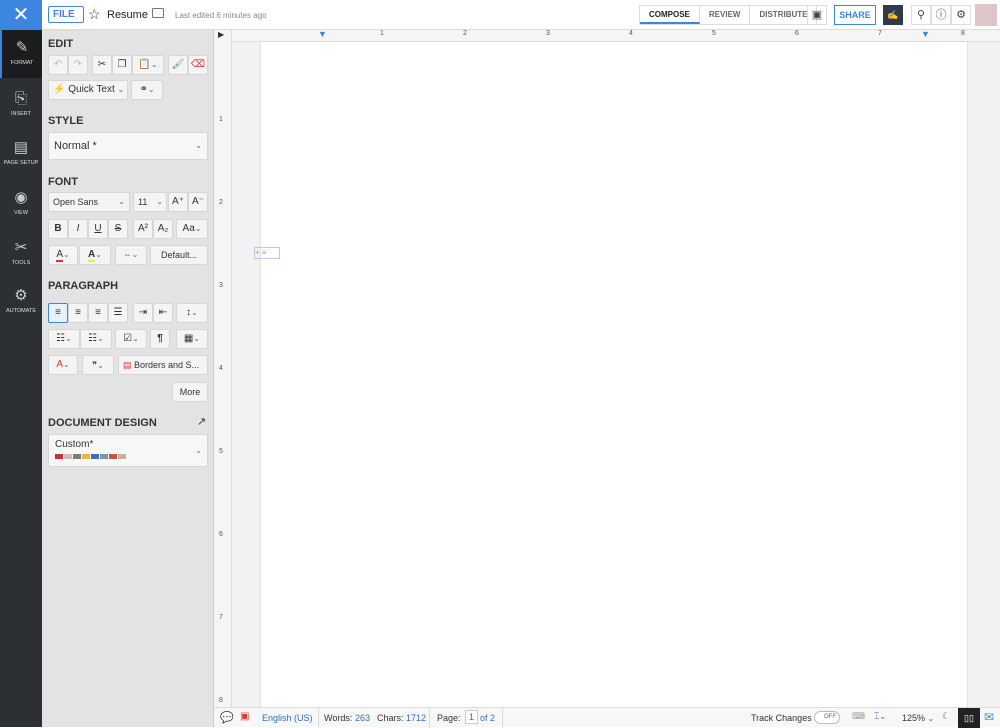 The image size is (1000, 728). I want to click on divider, so click(502, 718).